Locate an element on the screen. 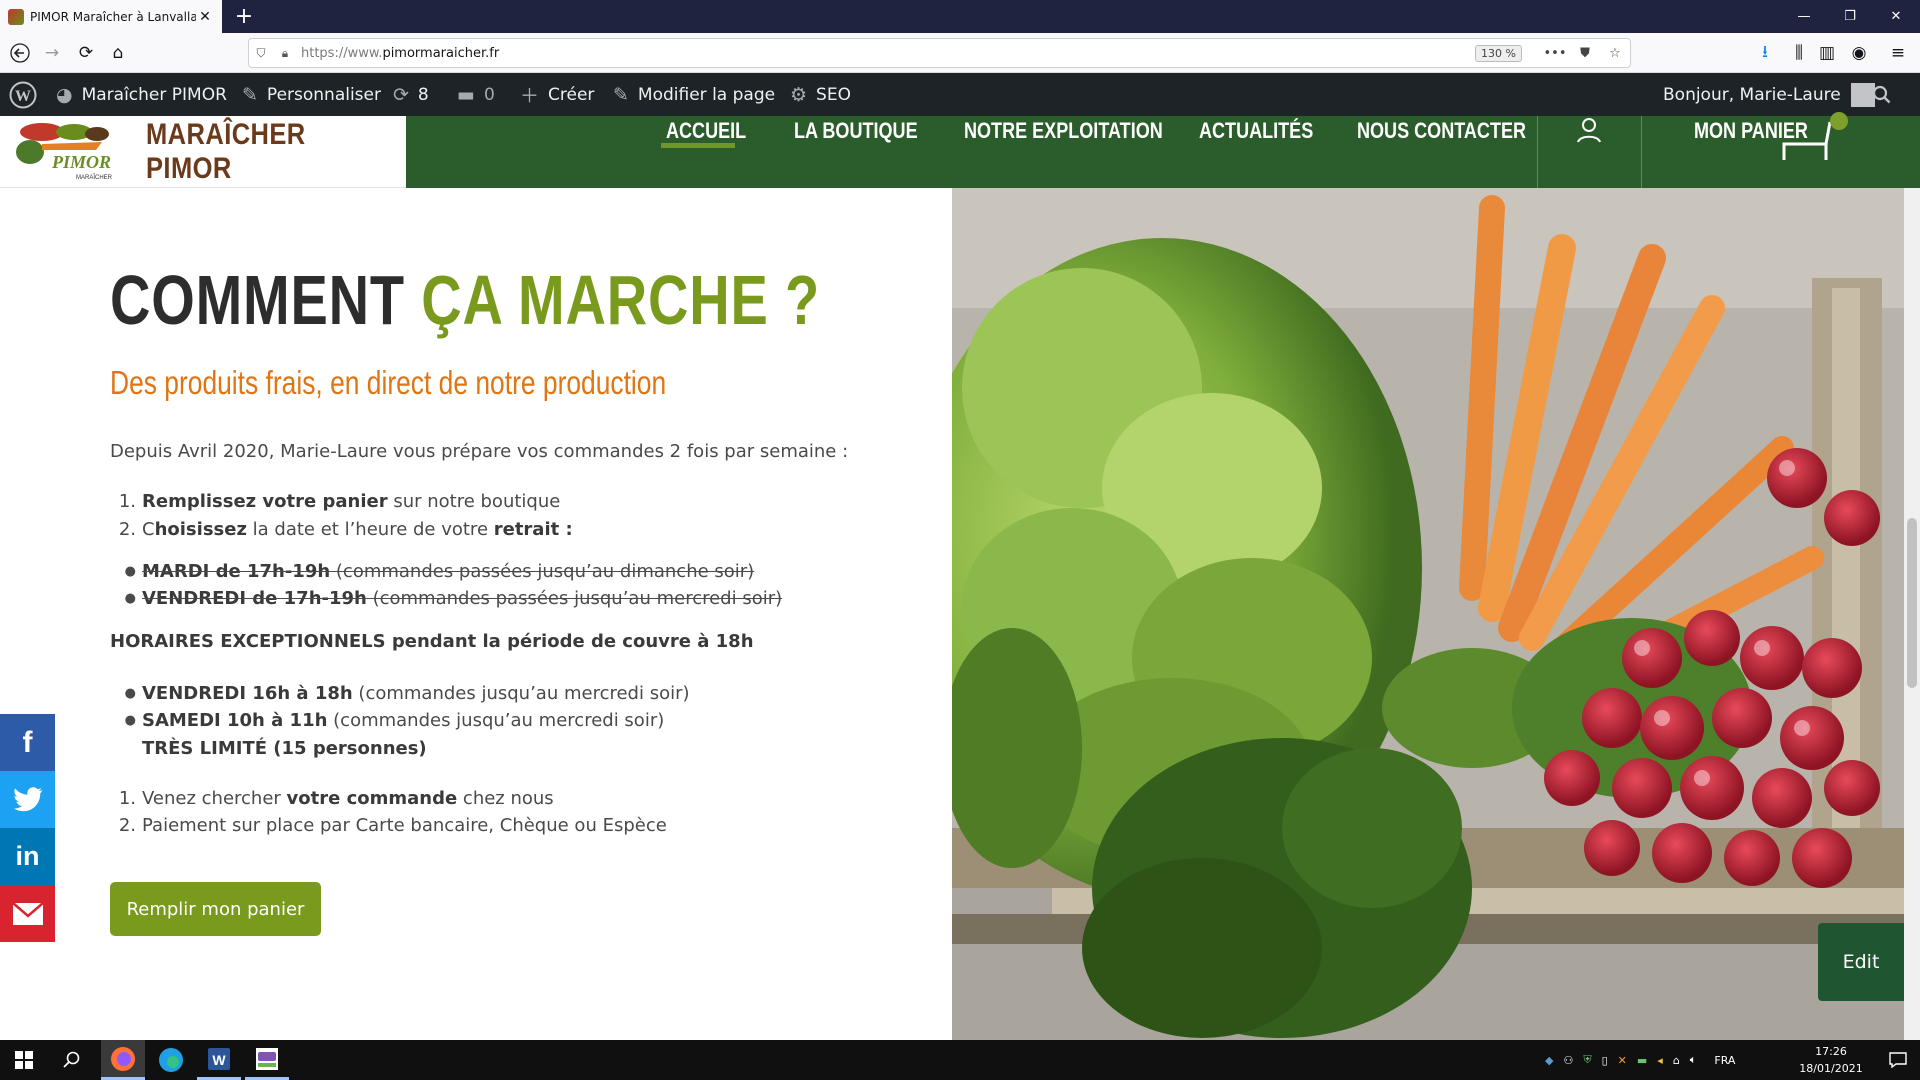 Image resolution: width=1920 pixels, height=1080 pixels. word-icon: W is located at coordinates (219, 1058).